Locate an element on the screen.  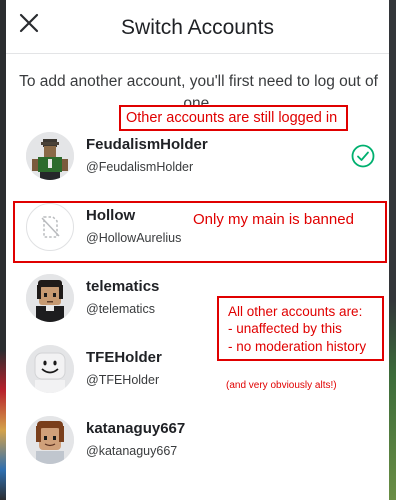
checkmark-circle-icon is located at coordinates (363, 156).